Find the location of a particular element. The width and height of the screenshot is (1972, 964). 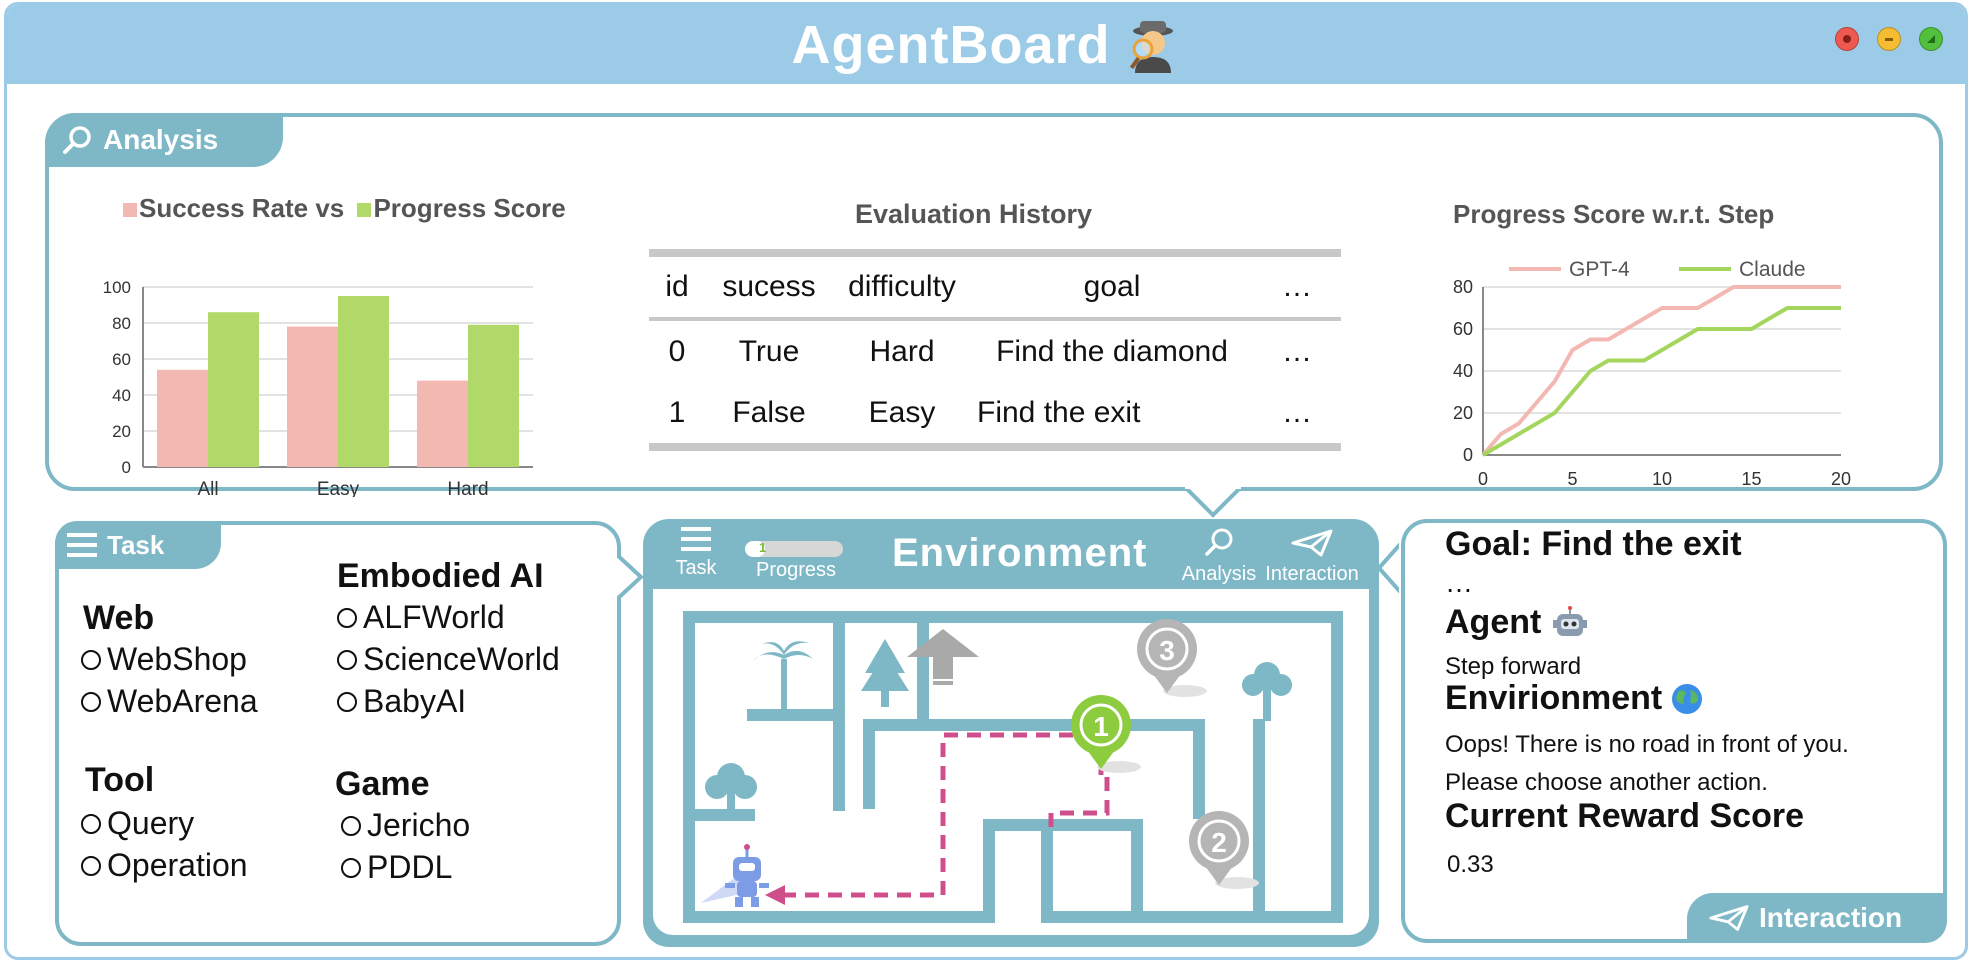

task-tab-label: Task is located at coordinates (136, 544).